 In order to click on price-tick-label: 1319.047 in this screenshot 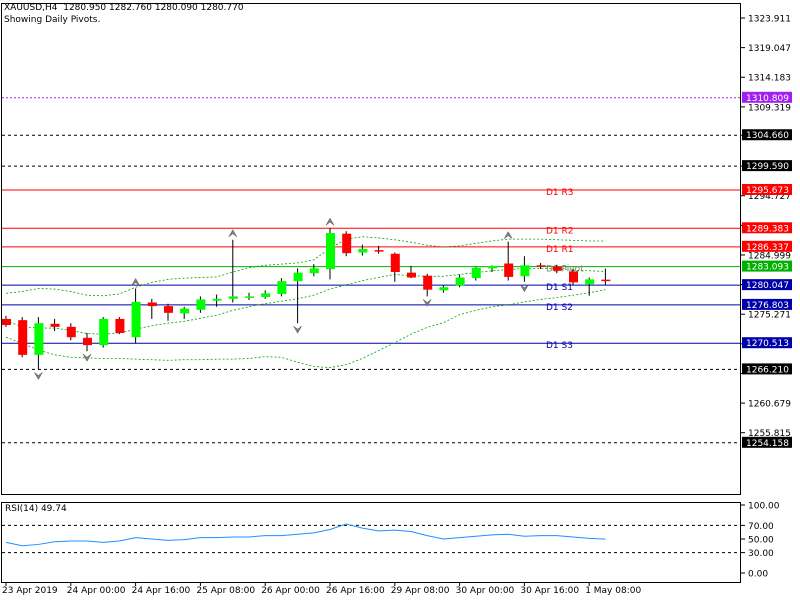, I will do `click(769, 49)`.